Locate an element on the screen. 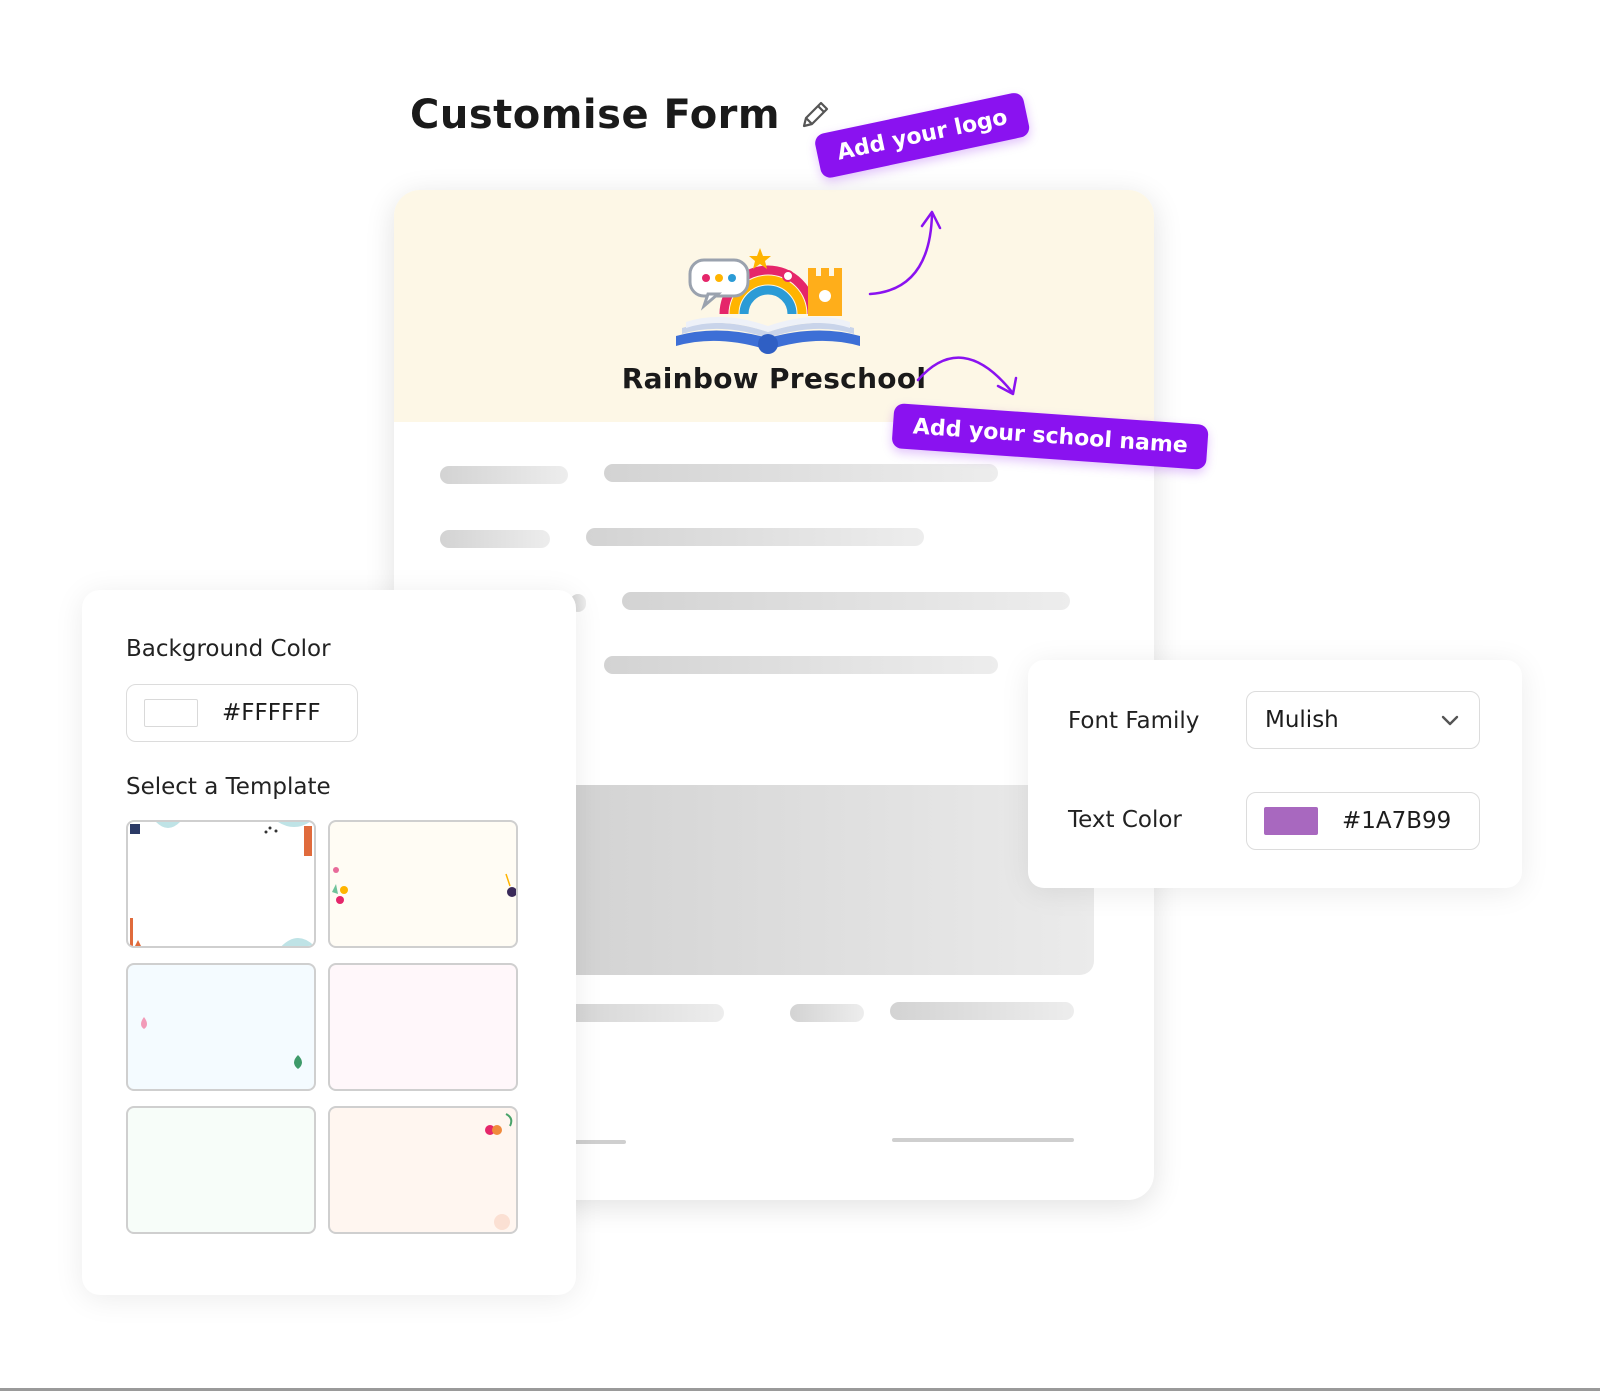 This screenshot has height=1391, width=1600. school-name: Rainbow Preschool is located at coordinates (774, 378).